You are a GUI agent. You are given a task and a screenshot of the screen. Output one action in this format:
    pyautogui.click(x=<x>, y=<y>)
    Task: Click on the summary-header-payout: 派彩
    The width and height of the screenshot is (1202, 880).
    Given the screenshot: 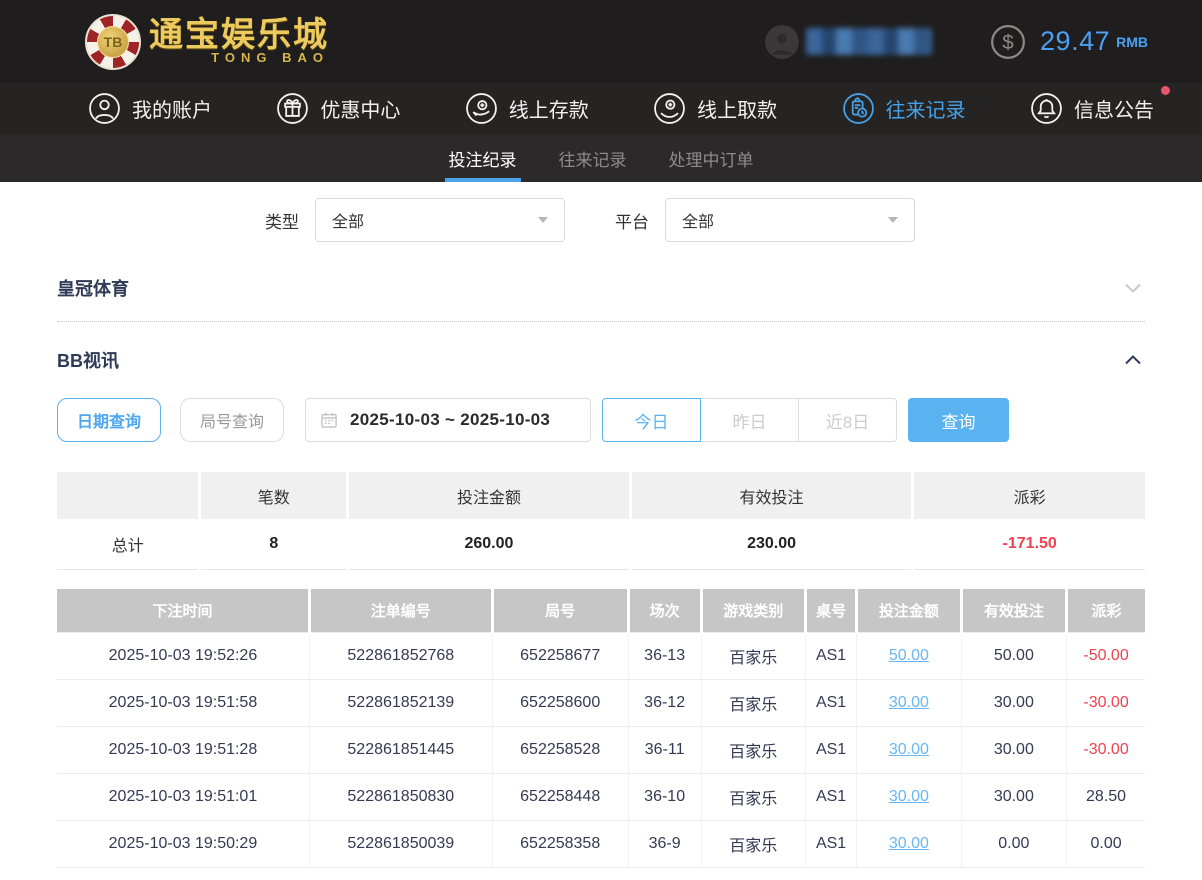 What is the action you would take?
    pyautogui.click(x=1029, y=495)
    